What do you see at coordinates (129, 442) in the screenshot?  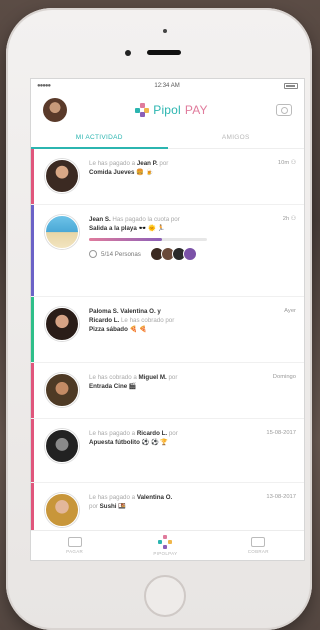 I see `feed-item-highlight: Apuesta fútbolito ⚽ ⚽ 🏆` at bounding box center [129, 442].